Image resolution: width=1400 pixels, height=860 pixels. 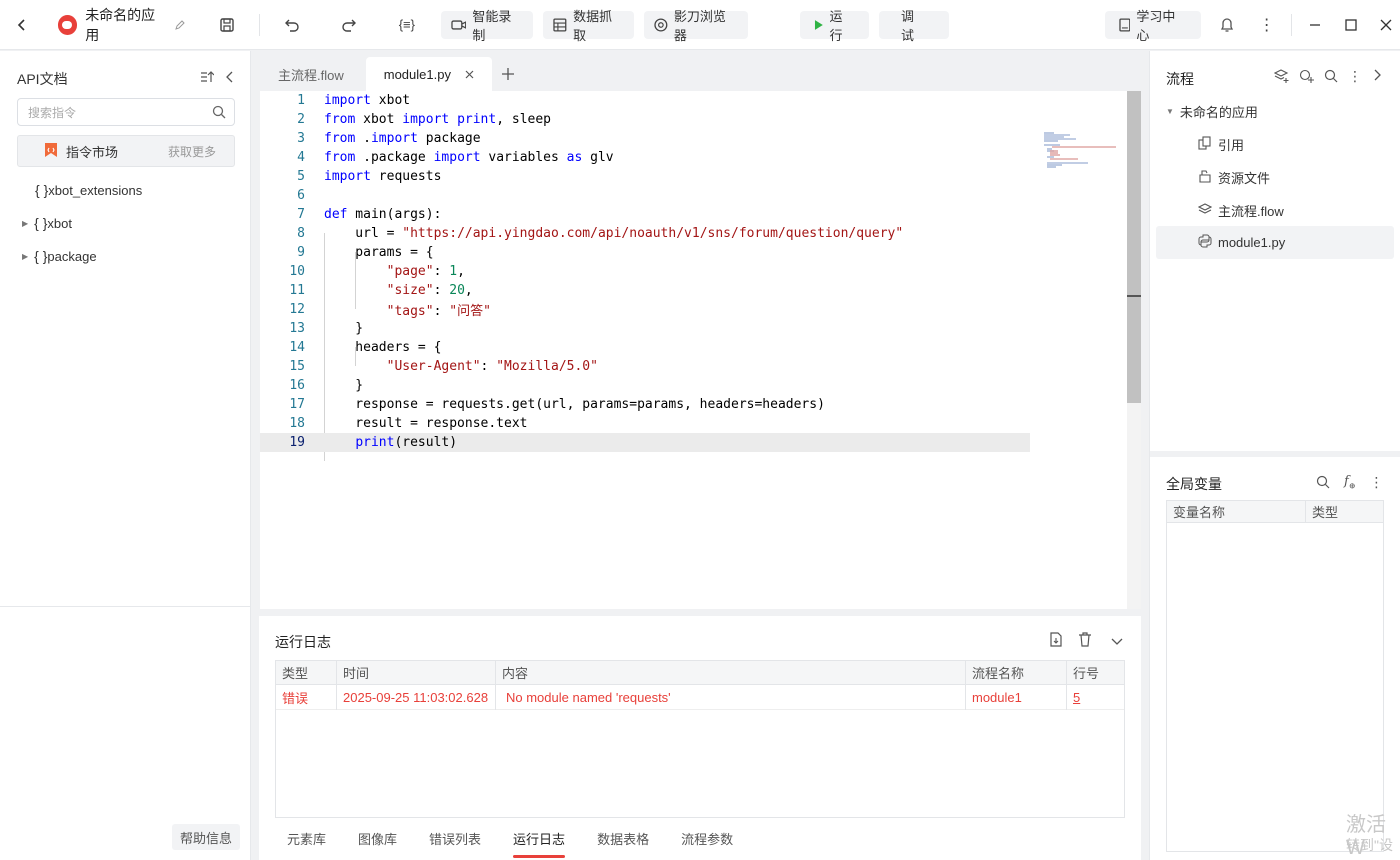 What do you see at coordinates (180, 25) in the screenshot?
I see `edit-name-icon` at bounding box center [180, 25].